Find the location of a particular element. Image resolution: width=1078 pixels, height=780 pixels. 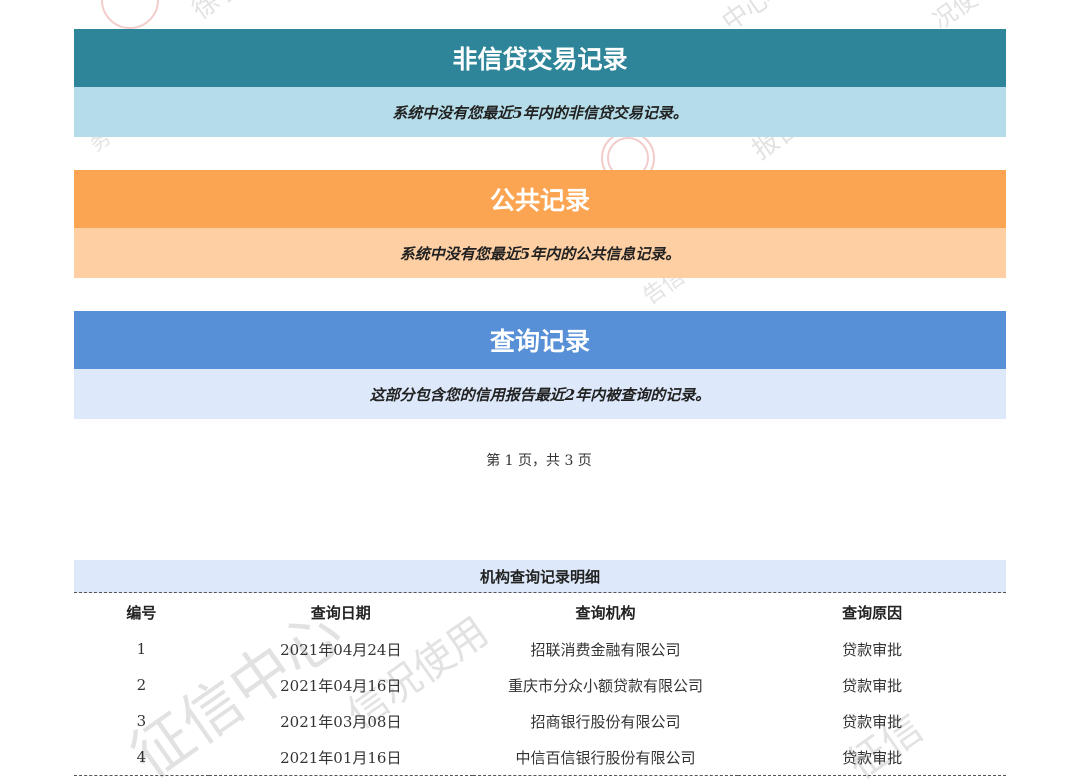

header-reason: 查询原因 is located at coordinates (872, 612).